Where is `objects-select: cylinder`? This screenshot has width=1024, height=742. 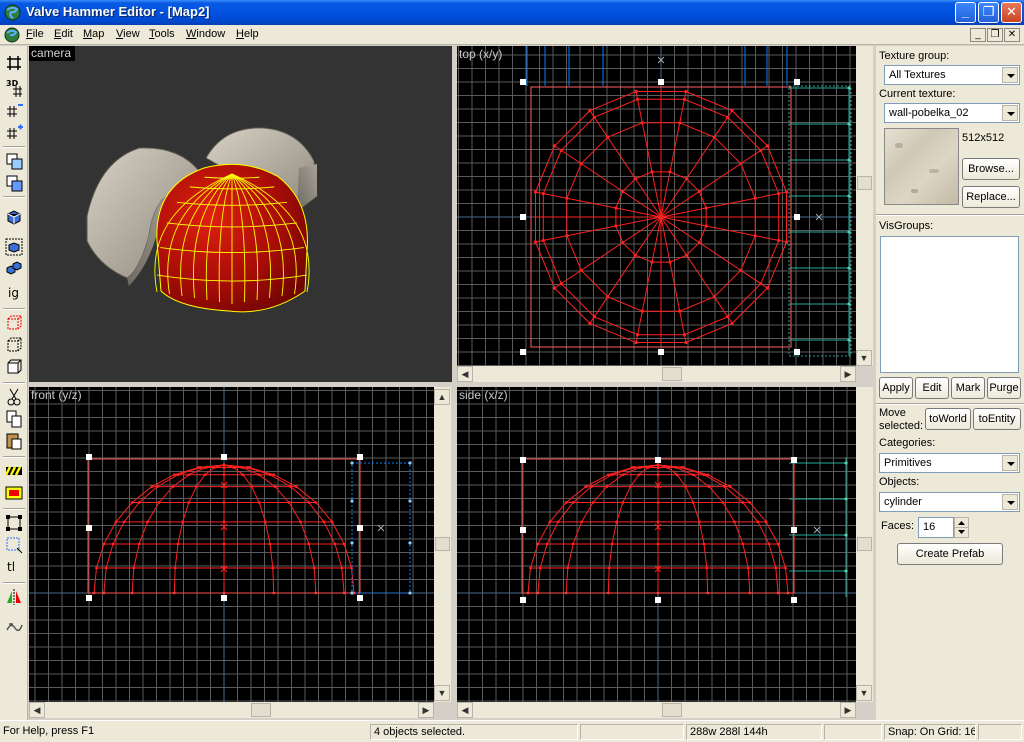 objects-select: cylinder is located at coordinates (949, 502).